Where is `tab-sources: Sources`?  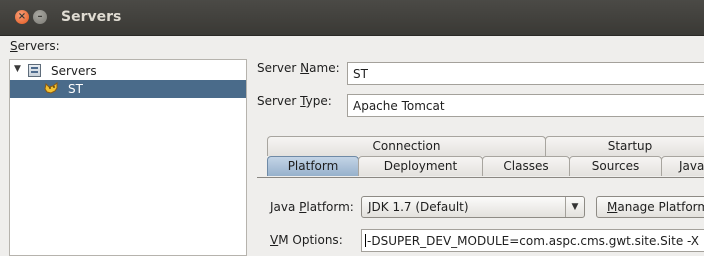
tab-sources: Sources is located at coordinates (615, 166).